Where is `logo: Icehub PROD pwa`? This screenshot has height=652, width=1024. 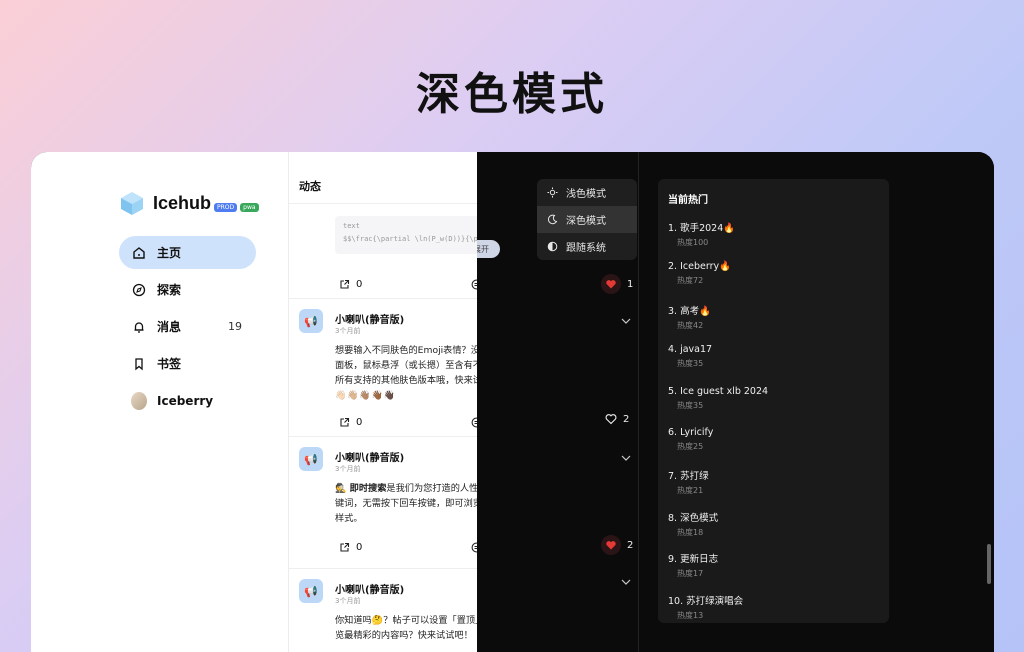 logo: Icehub PROD pwa is located at coordinates (189, 203).